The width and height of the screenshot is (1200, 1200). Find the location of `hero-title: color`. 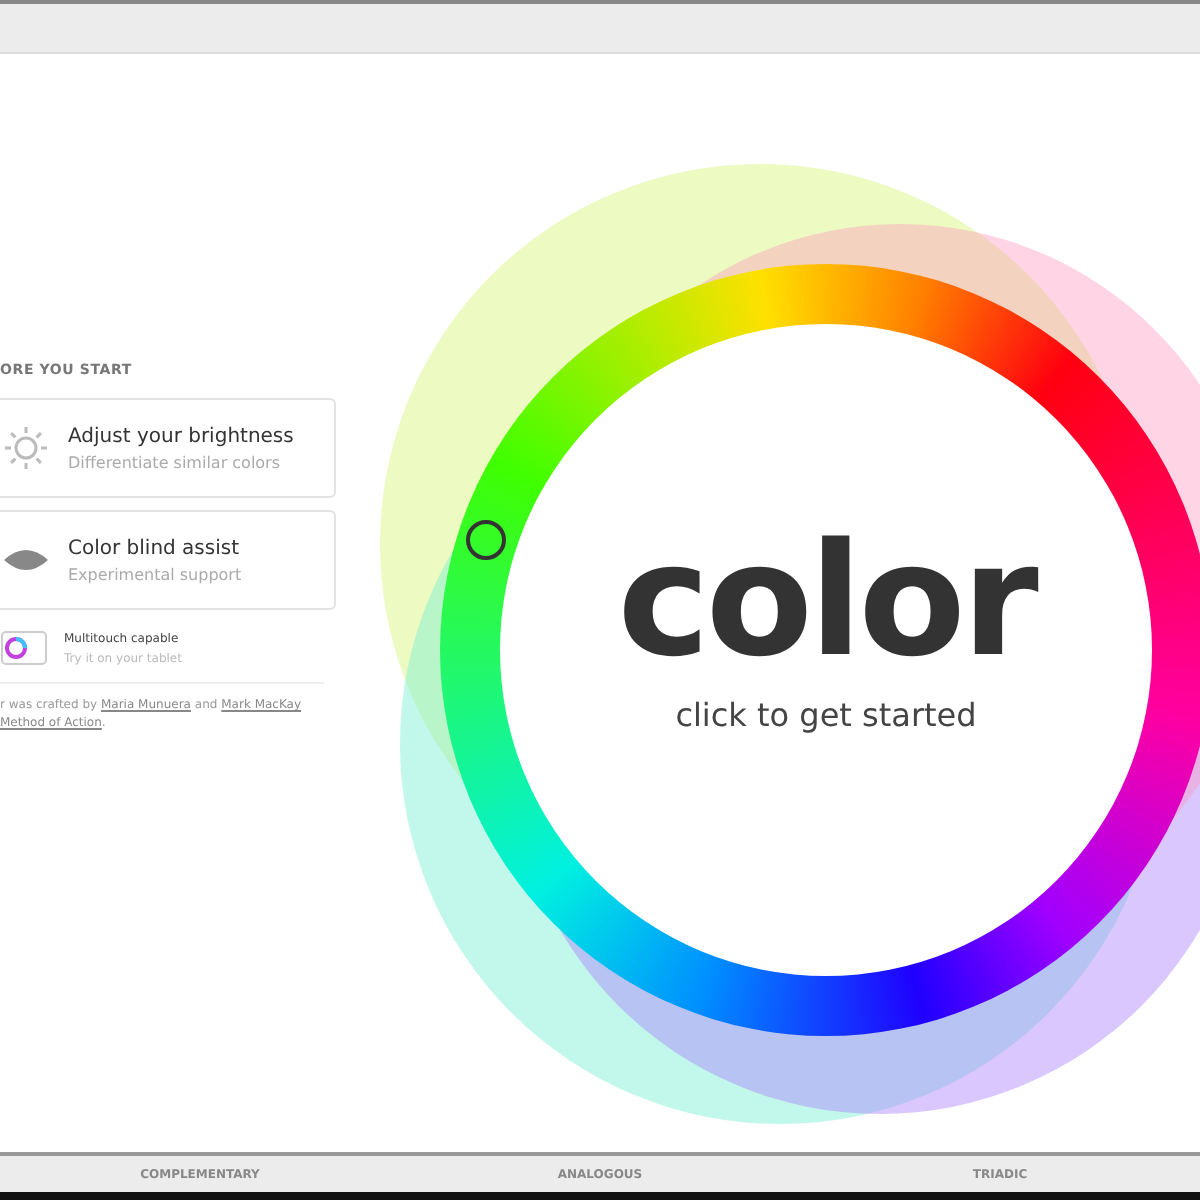

hero-title: color is located at coordinates (826, 602).